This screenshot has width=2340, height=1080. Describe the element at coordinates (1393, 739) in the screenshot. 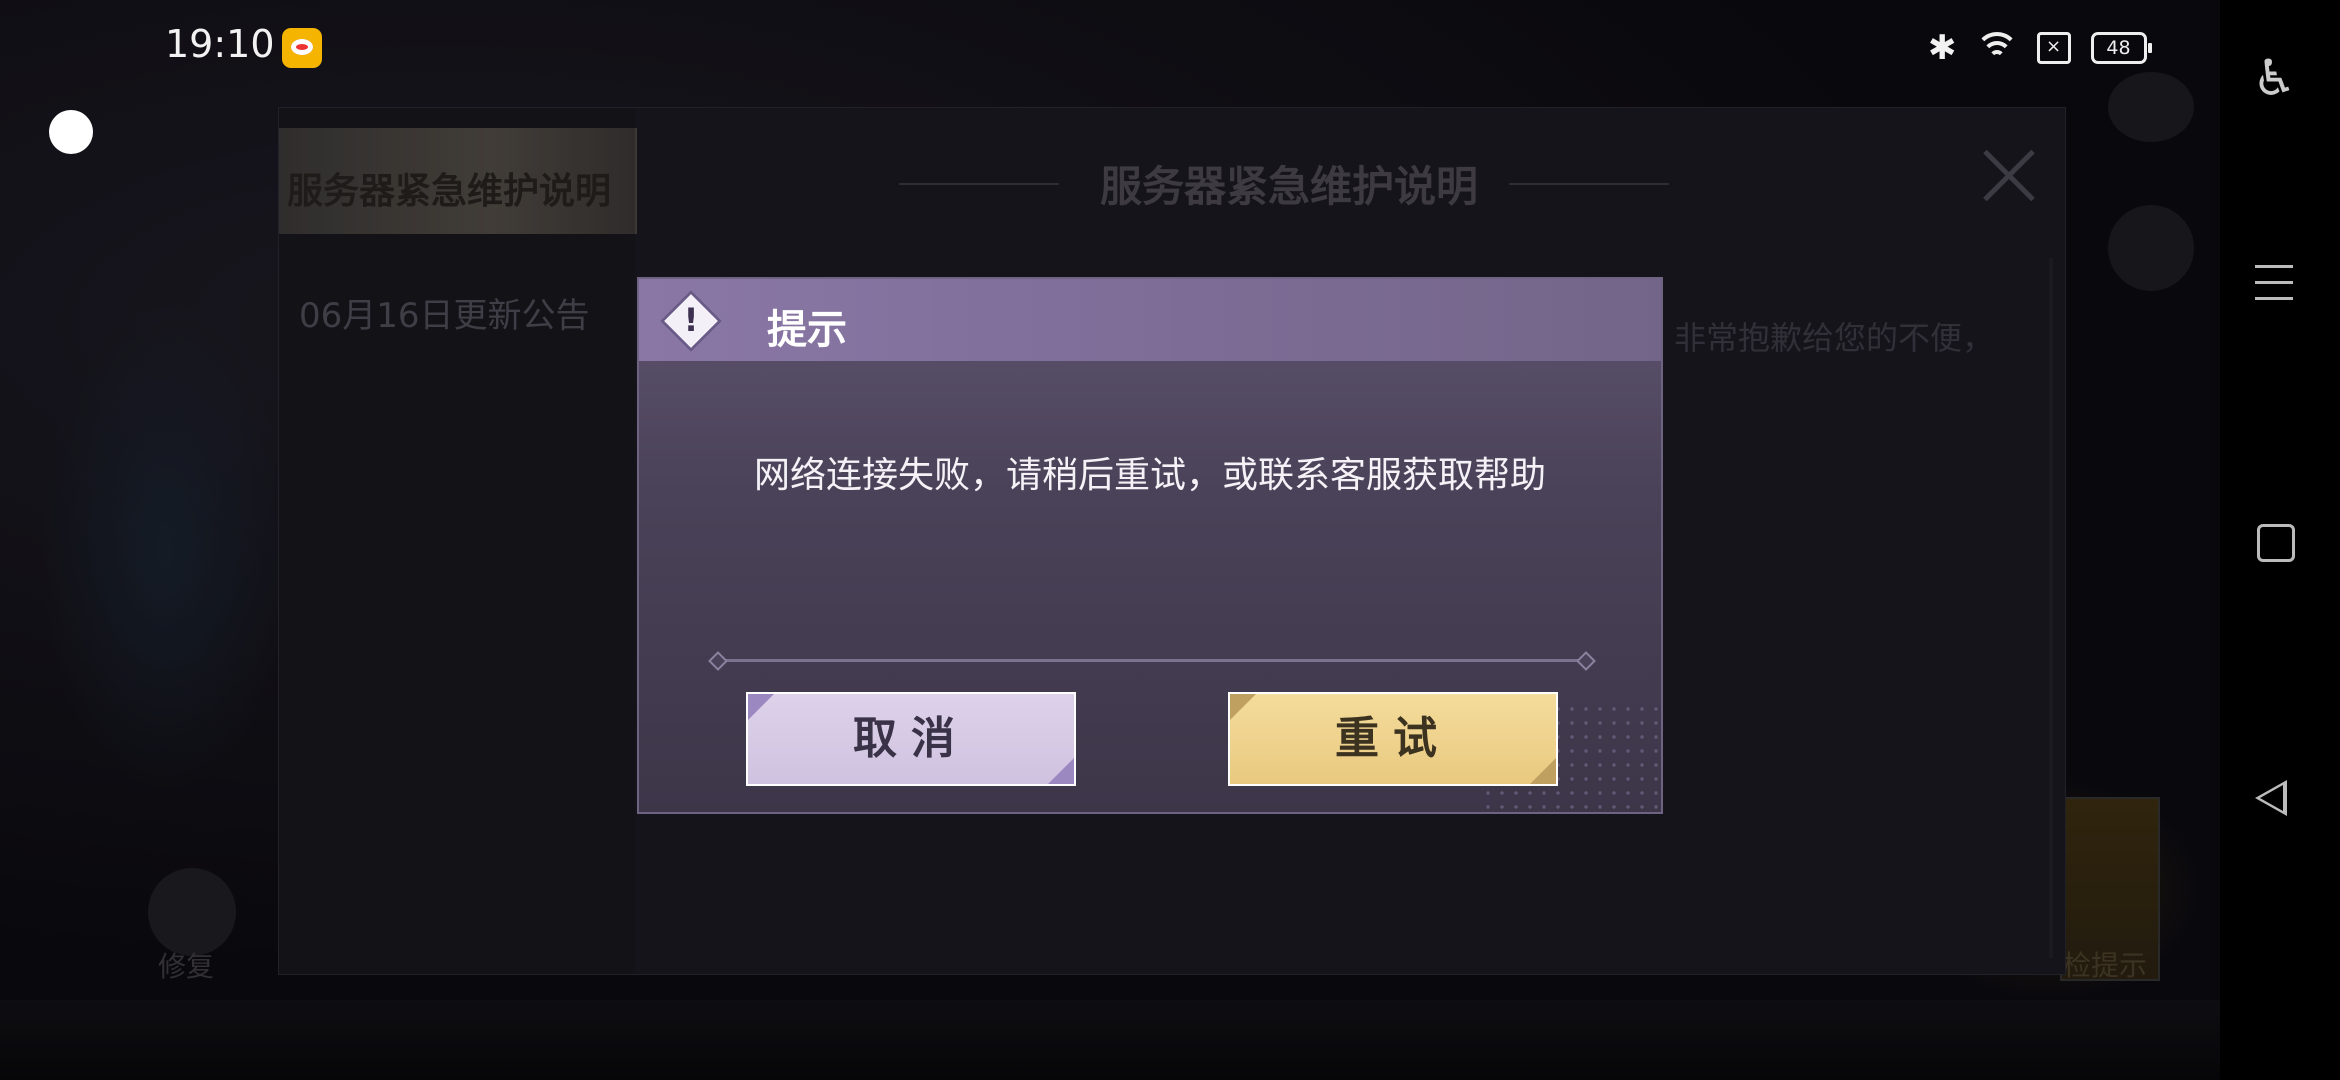

I see `retry-button: 重试` at that location.